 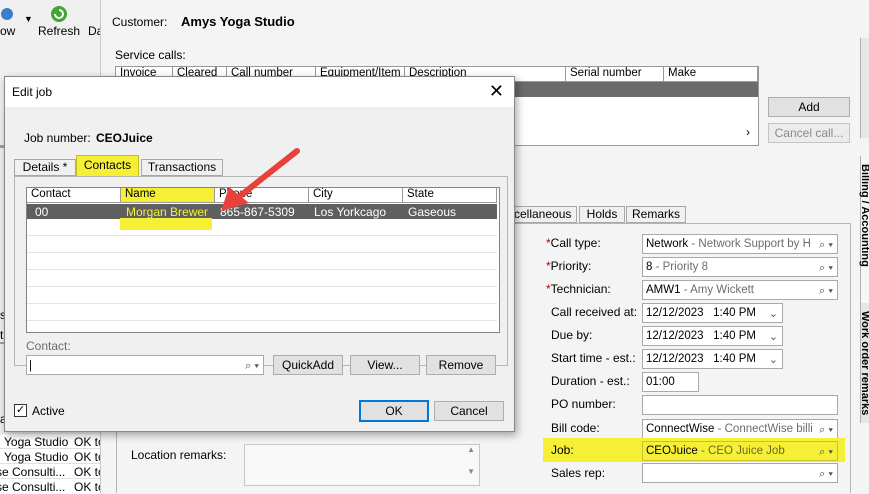 I want to click on annotation-arrow-icon, so click(x=260, y=179).